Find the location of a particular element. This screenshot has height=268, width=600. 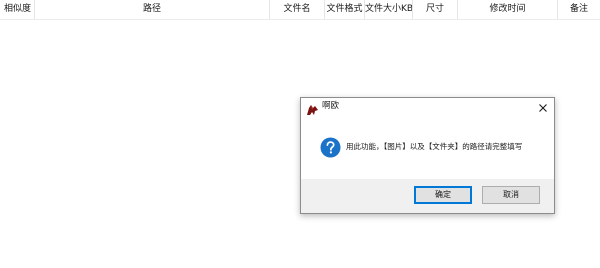

dialog-message: 用此功能，【图片】以及【文件夹】的路径请完整填写 is located at coordinates (434, 146).